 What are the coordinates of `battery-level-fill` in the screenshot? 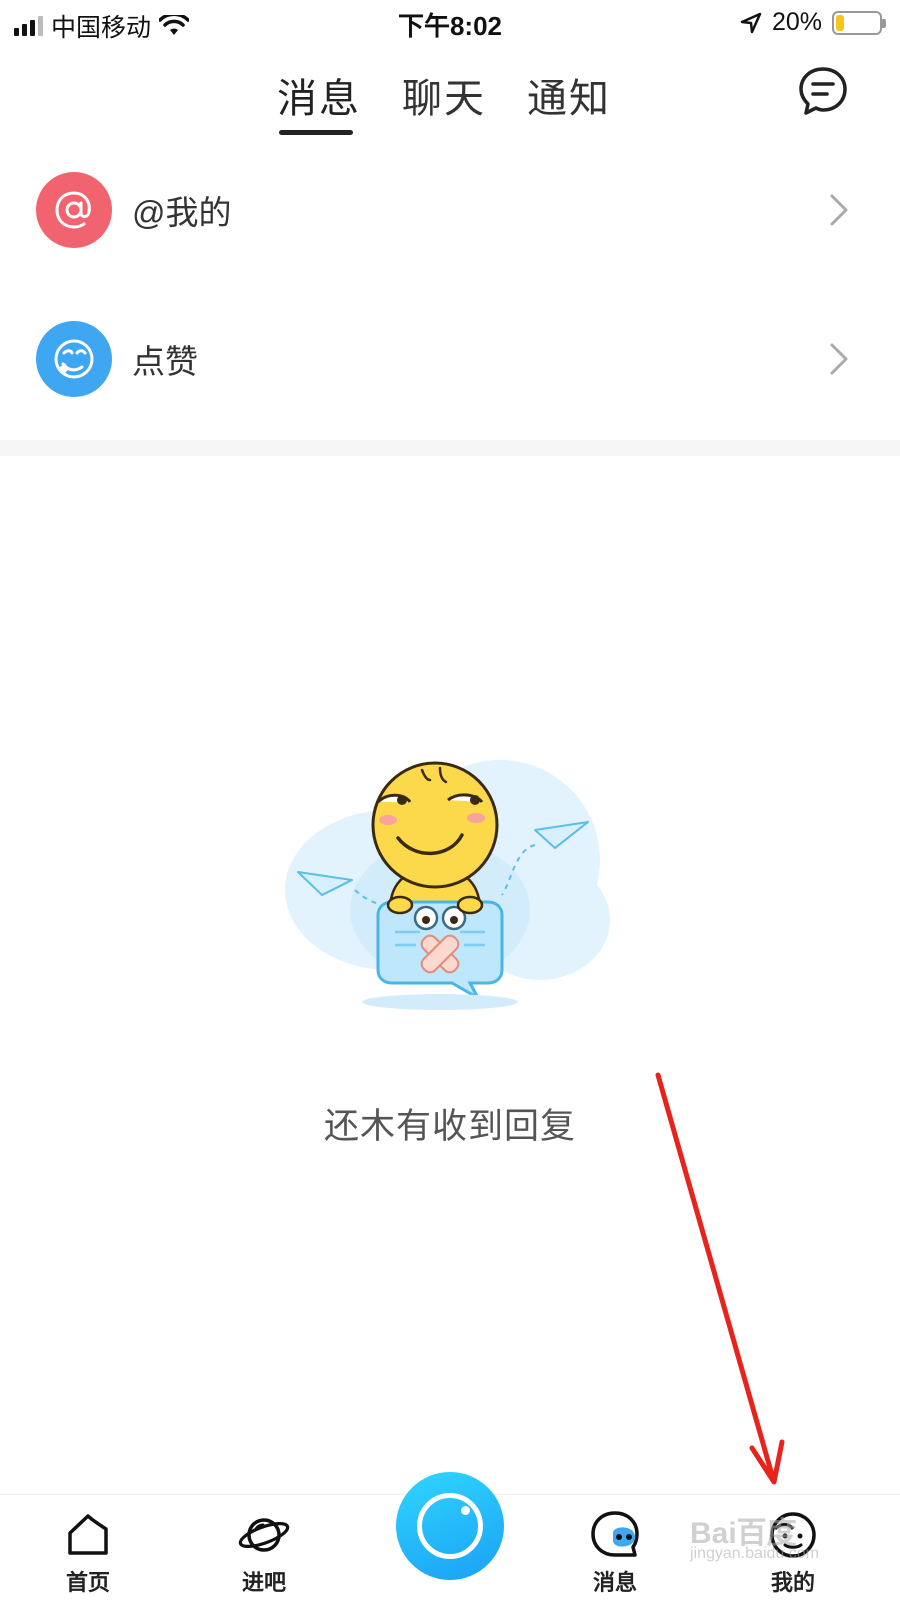 It's located at (840, 22).